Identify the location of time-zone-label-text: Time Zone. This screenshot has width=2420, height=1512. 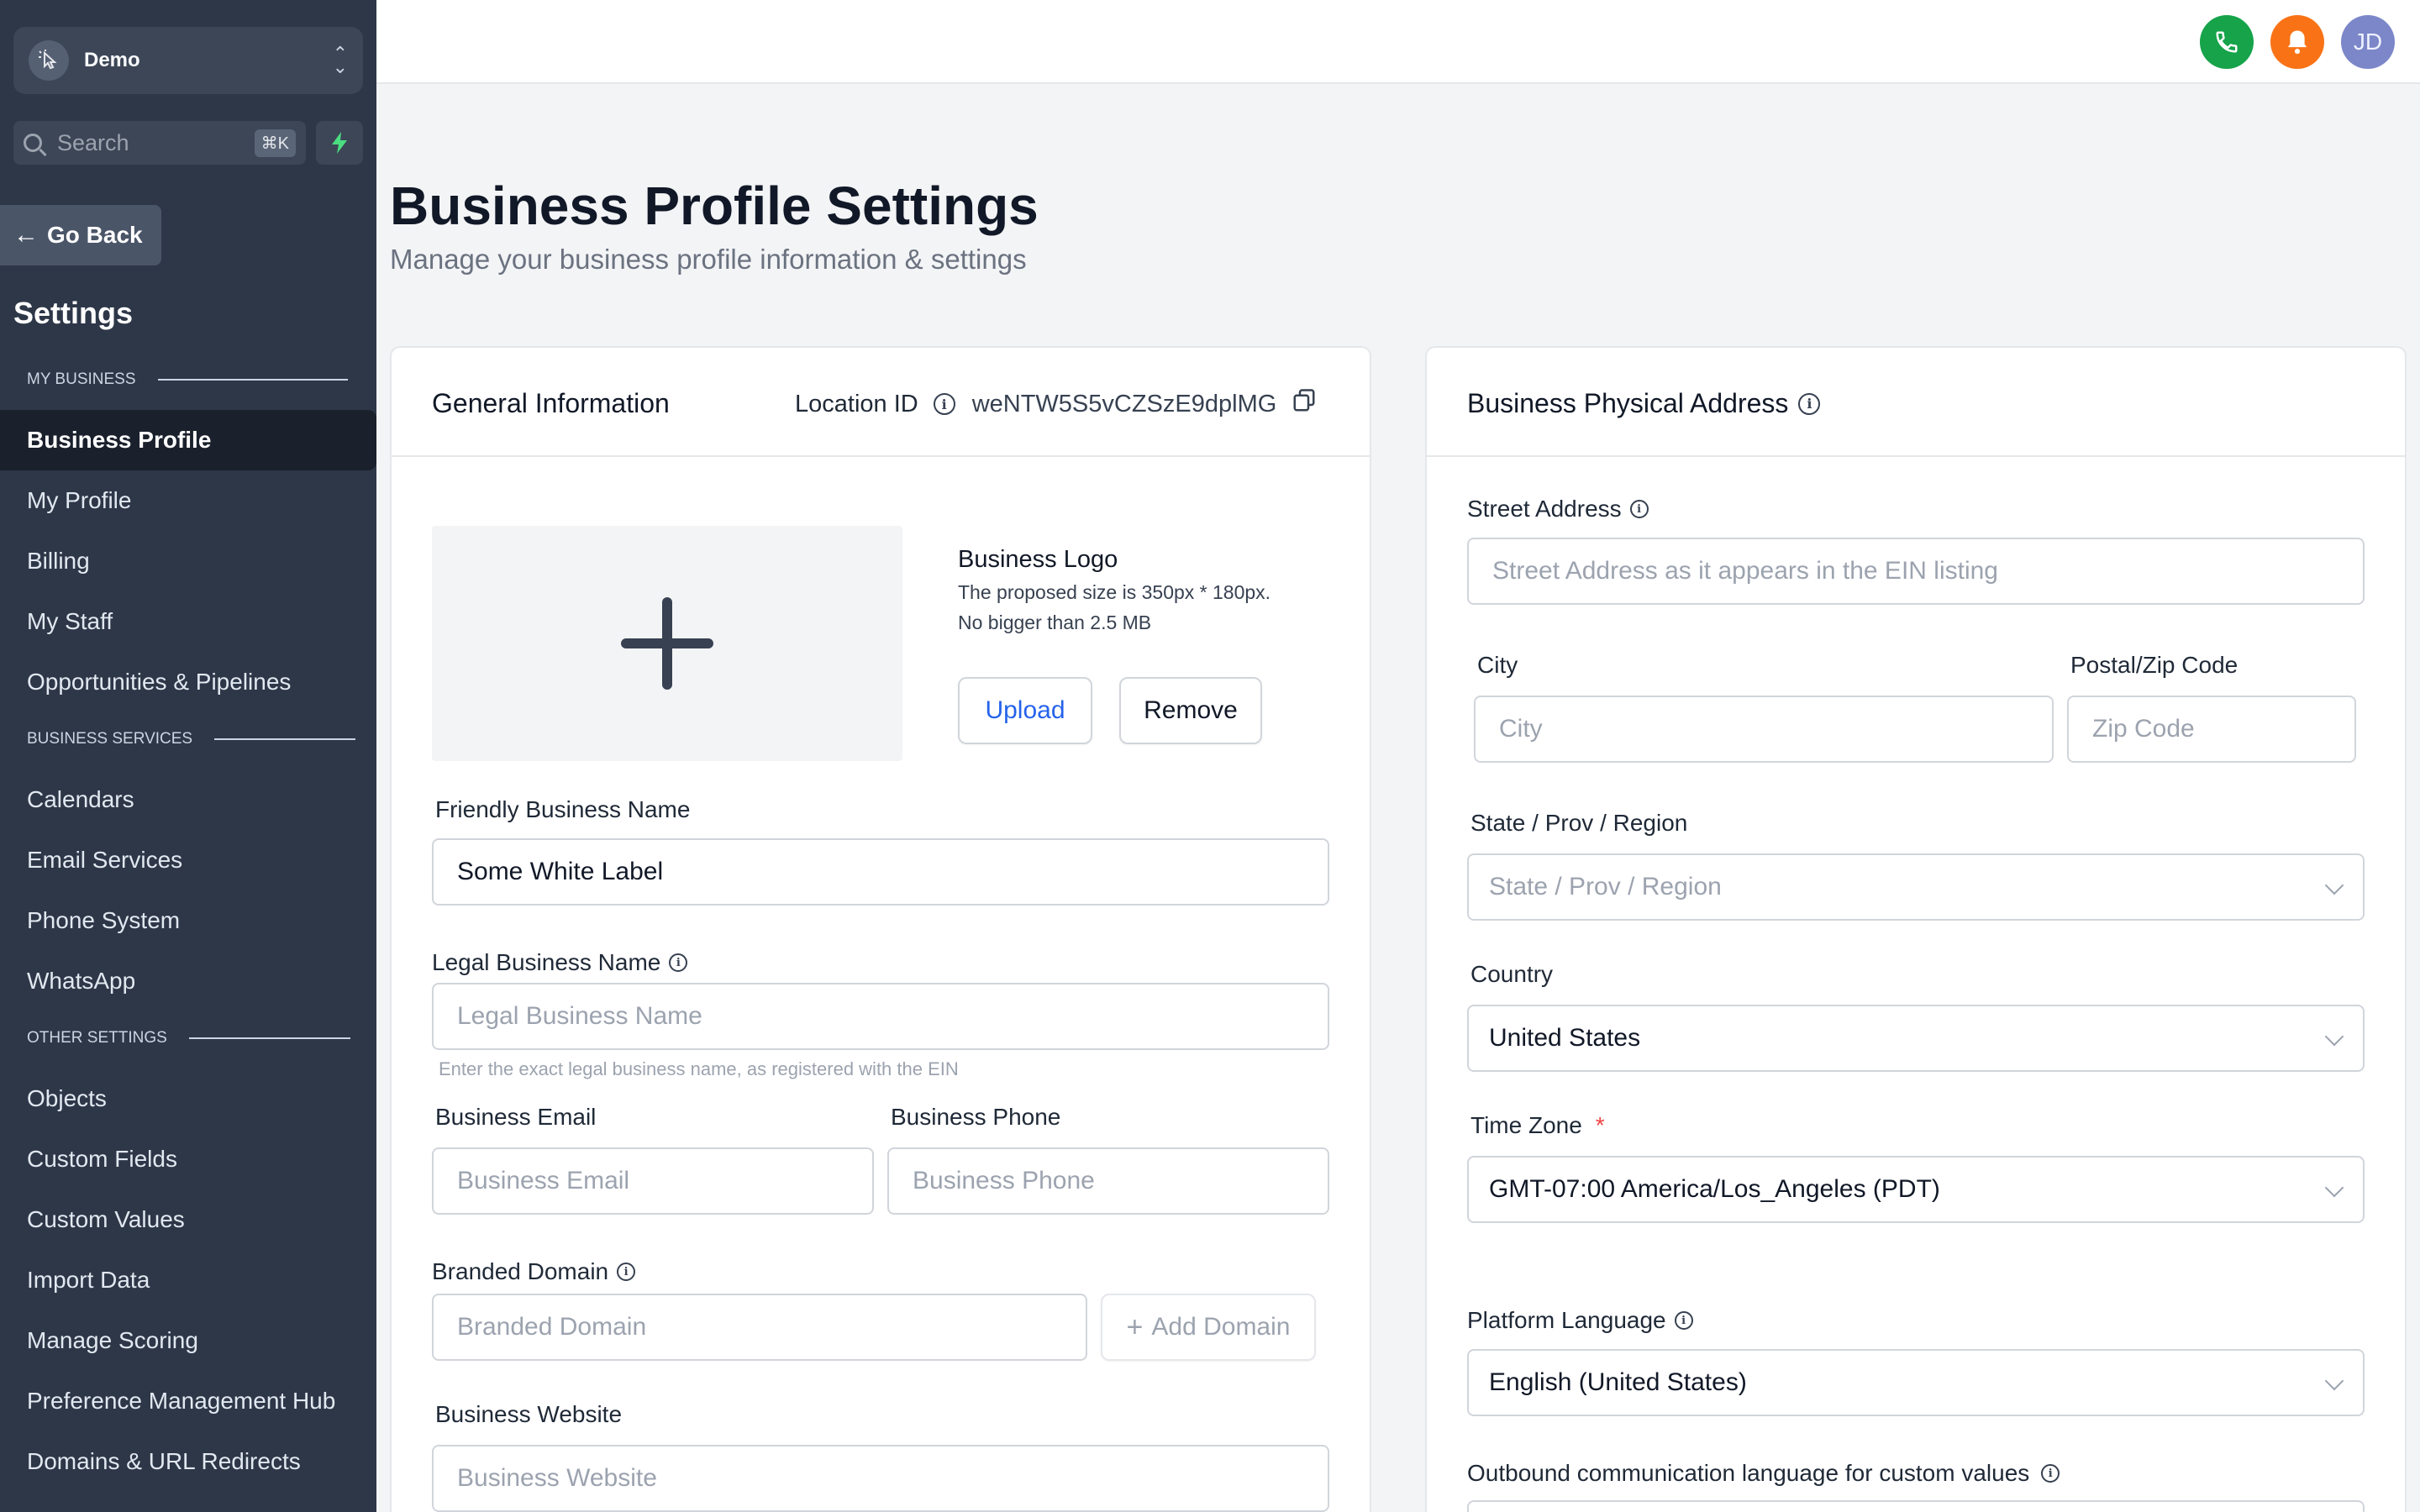
(1526, 1125).